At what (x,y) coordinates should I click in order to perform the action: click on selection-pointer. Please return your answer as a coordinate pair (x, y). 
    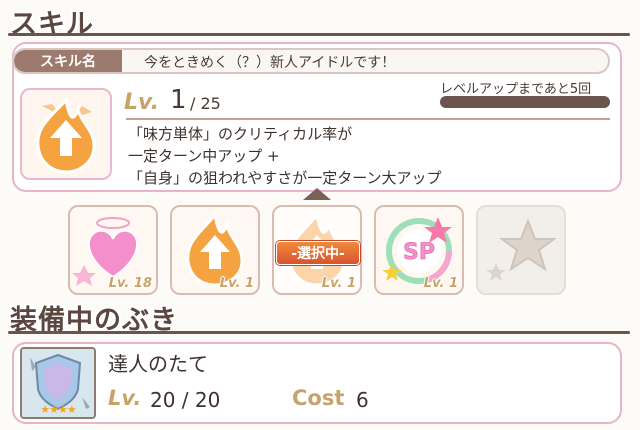
    Looking at the image, I should click on (317, 194).